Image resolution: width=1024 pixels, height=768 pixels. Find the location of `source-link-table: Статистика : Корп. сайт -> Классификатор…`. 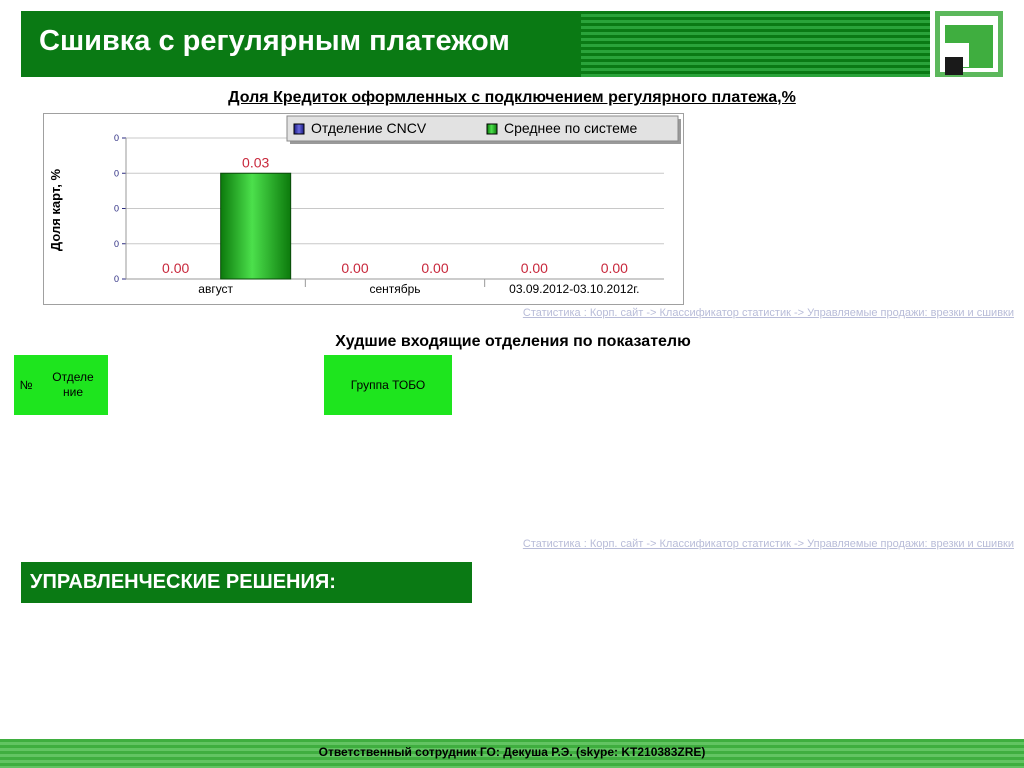

source-link-table: Статистика : Корп. сайт -> Классификатор… is located at coordinates (768, 544).